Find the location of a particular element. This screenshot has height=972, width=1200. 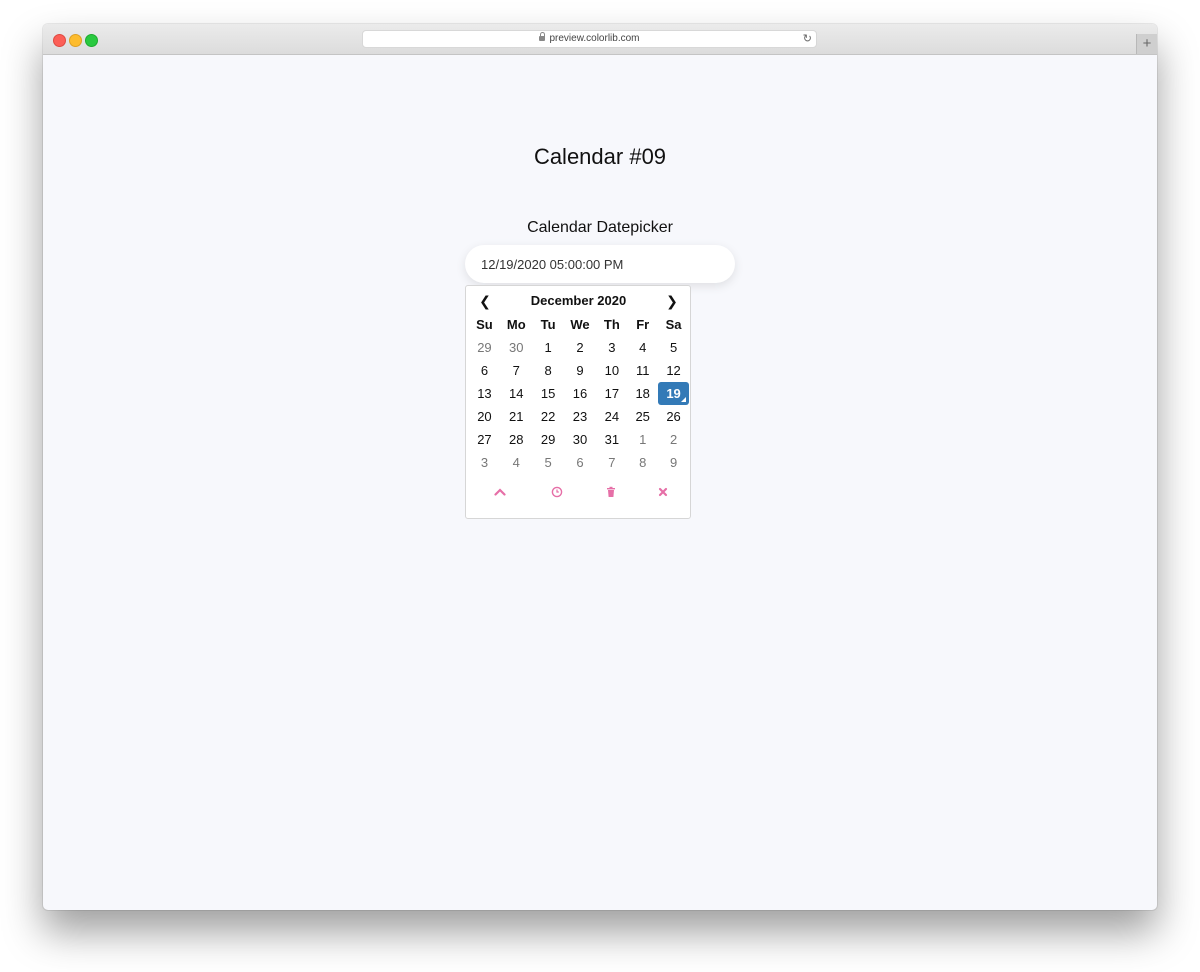

day-cell: 24 is located at coordinates (611, 416).